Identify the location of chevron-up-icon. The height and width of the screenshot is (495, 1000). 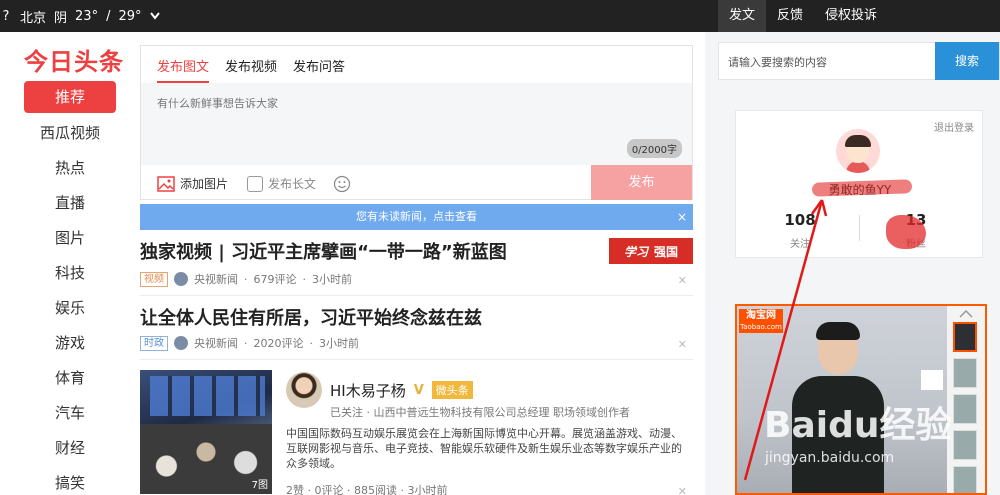
(966, 314).